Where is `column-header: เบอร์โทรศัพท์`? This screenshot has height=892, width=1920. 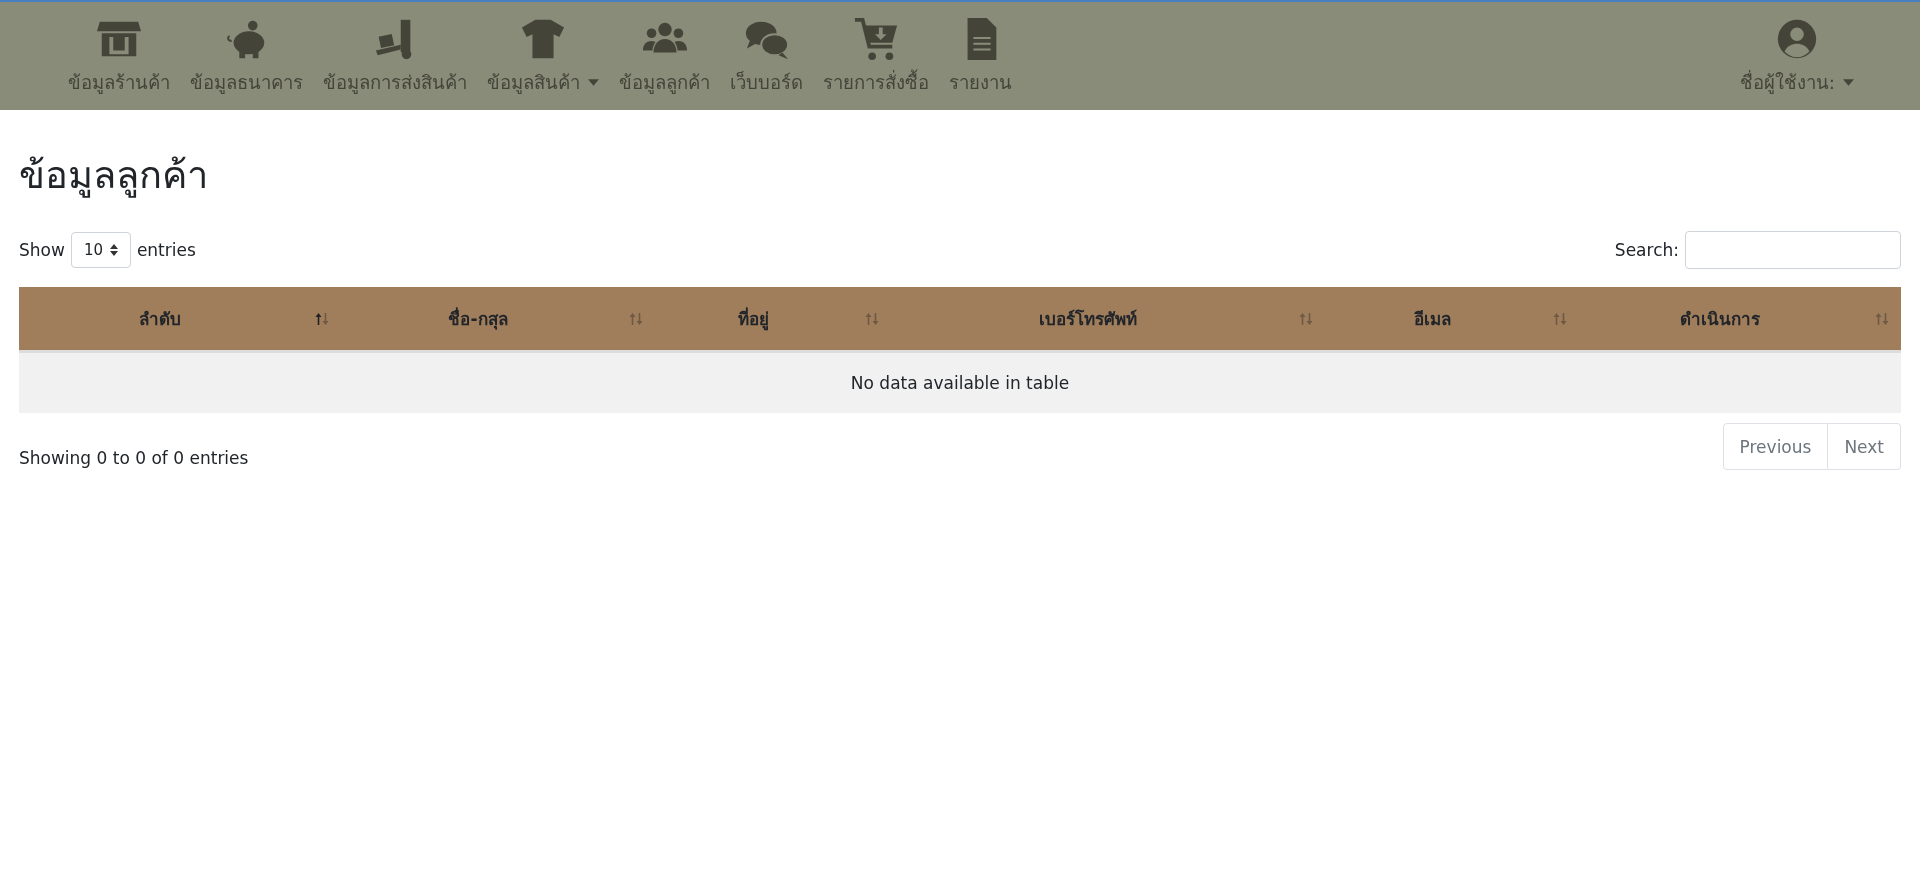 column-header: เบอร์โทรศัพท์ is located at coordinates (1108, 318).